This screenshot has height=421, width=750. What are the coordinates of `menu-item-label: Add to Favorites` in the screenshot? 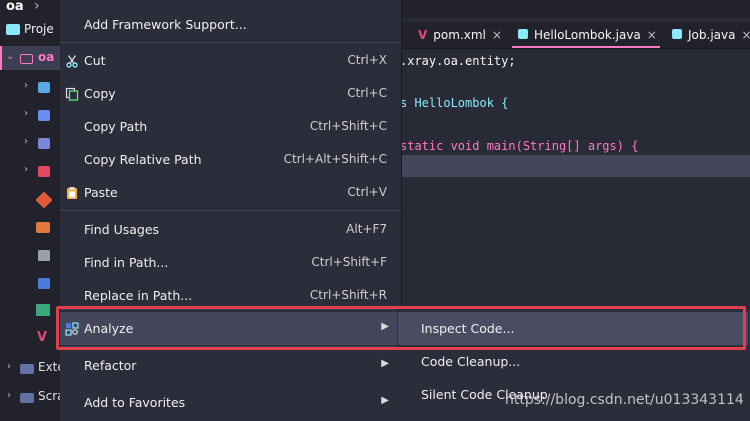 It's located at (135, 402).